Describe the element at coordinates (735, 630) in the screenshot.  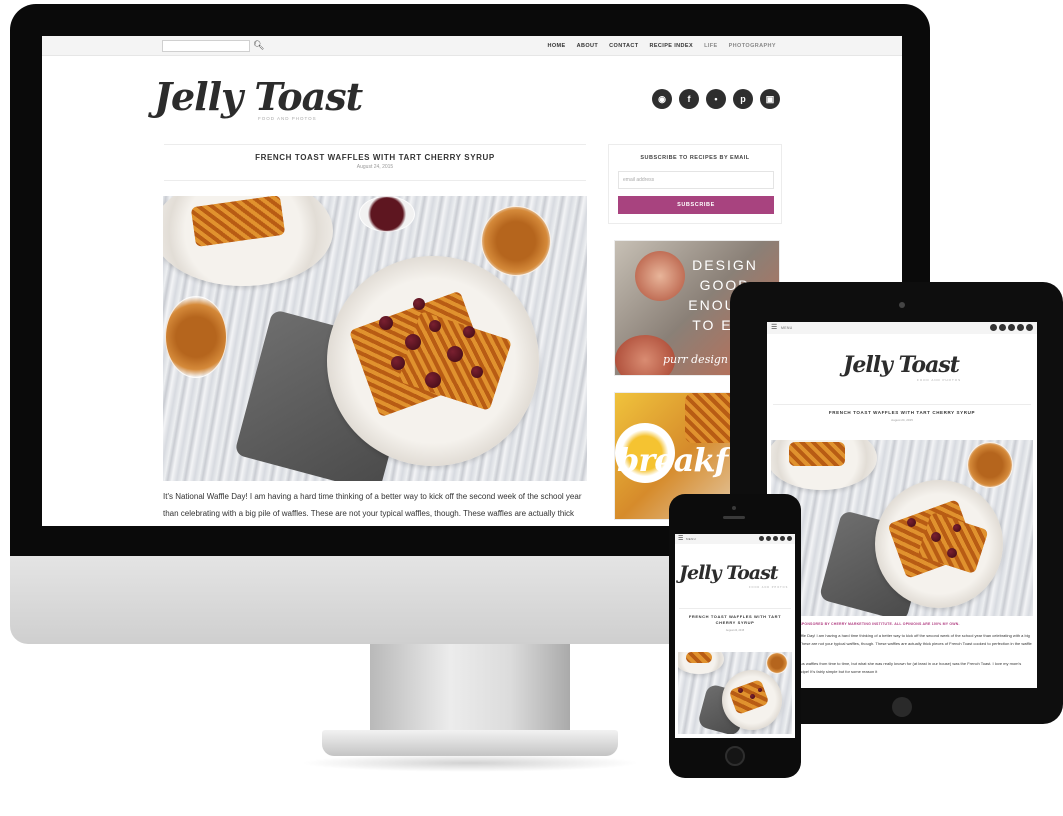
I see `phone-post-date: August 24, 2015` at that location.